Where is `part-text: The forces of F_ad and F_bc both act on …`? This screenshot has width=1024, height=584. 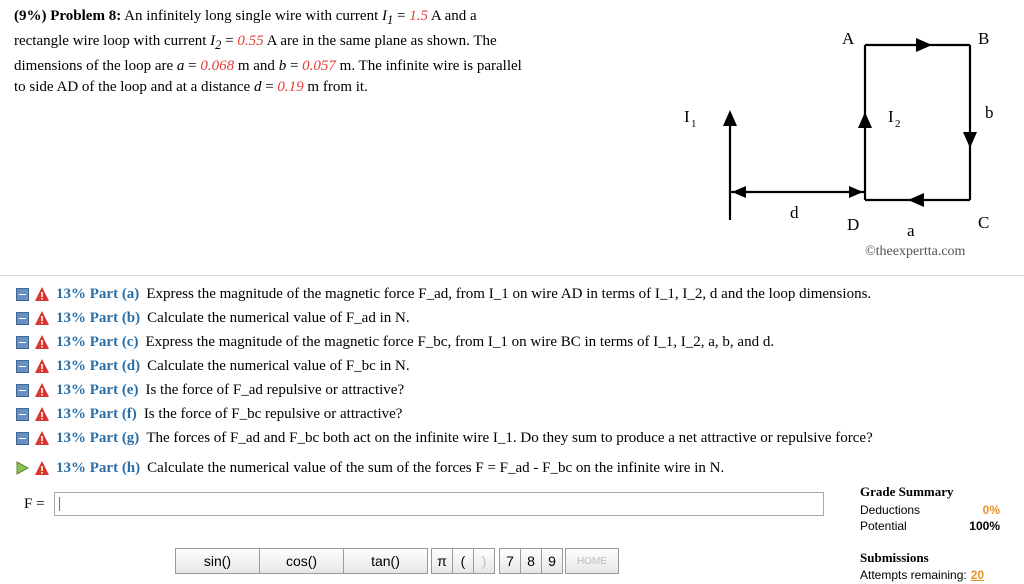
part-text: The forces of F_ad and F_bc both act on … is located at coordinates (509, 437).